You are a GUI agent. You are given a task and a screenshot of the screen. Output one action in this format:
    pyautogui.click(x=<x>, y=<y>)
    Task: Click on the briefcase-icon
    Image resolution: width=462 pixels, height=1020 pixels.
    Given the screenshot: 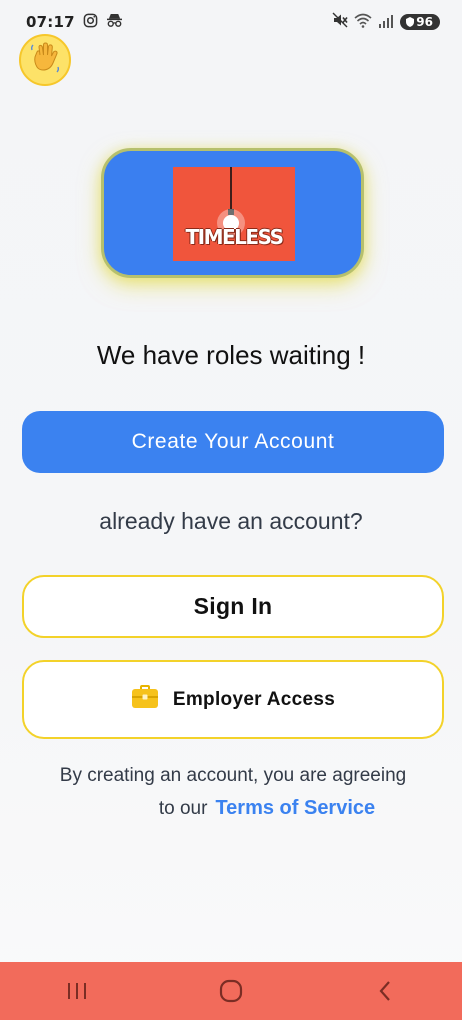 What is the action you would take?
    pyautogui.click(x=145, y=699)
    